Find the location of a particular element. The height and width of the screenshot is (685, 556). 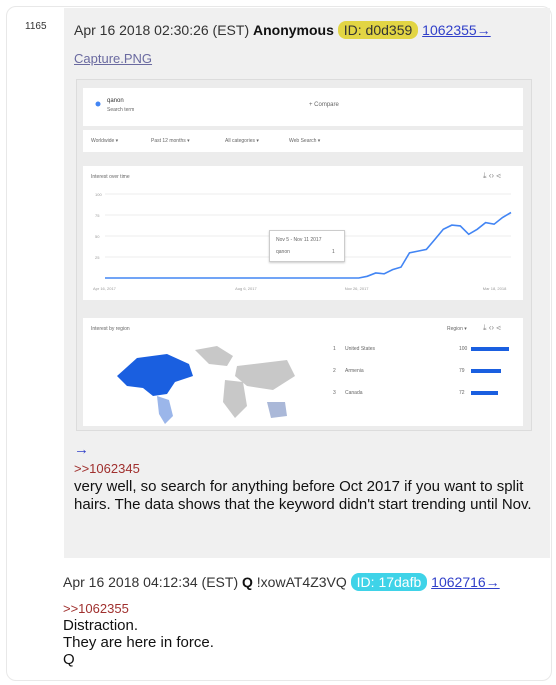

map-north-america is located at coordinates (155, 375).